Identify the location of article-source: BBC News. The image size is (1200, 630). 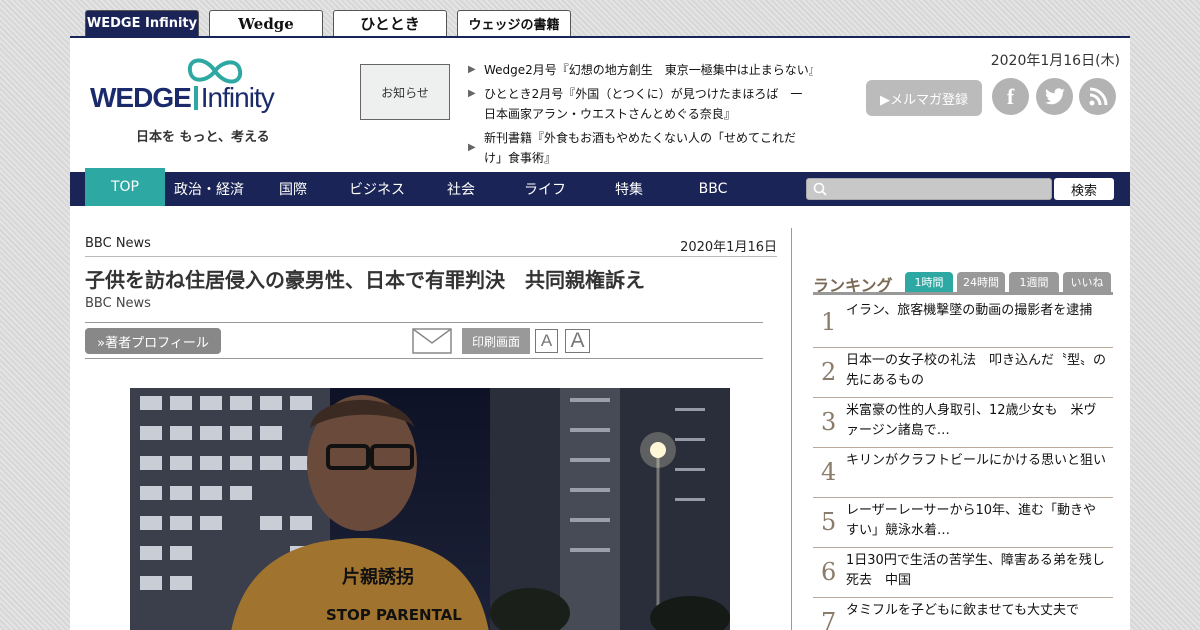
(431, 243).